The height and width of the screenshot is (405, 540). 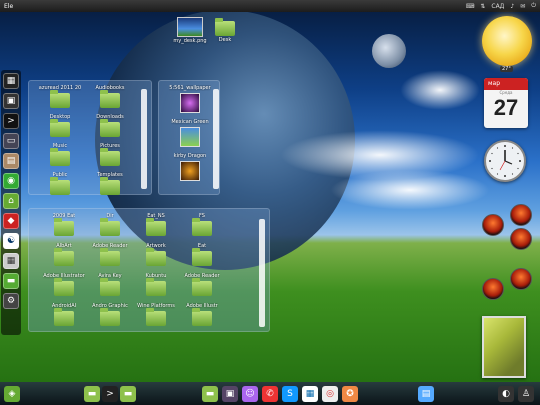 What do you see at coordinates (506, 69) in the screenshot?
I see `weather-temperature: 27°` at bounding box center [506, 69].